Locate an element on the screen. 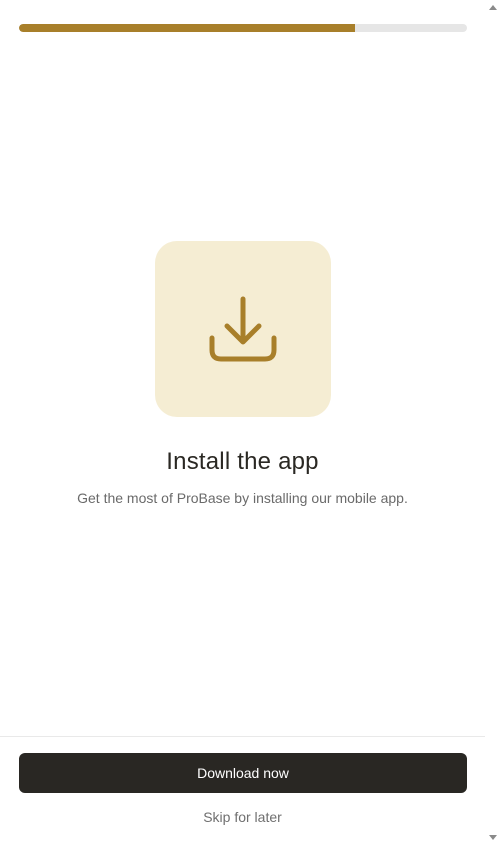 The width and height of the screenshot is (500, 845). skip-for-later-link: Skip for later is located at coordinates (242, 817).